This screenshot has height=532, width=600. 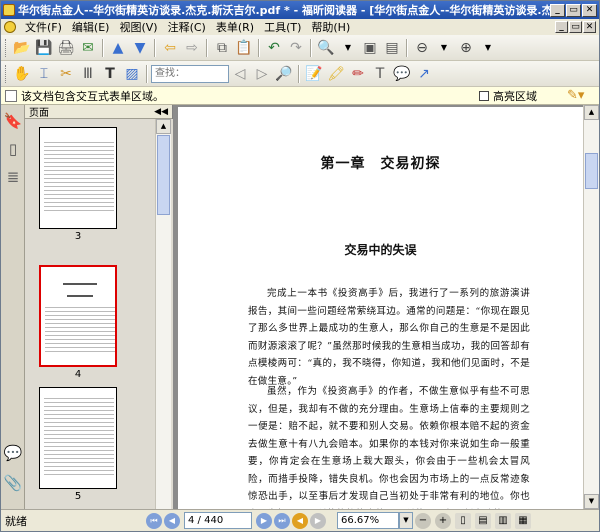 I want to click on search-input, so click(x=190, y=73).